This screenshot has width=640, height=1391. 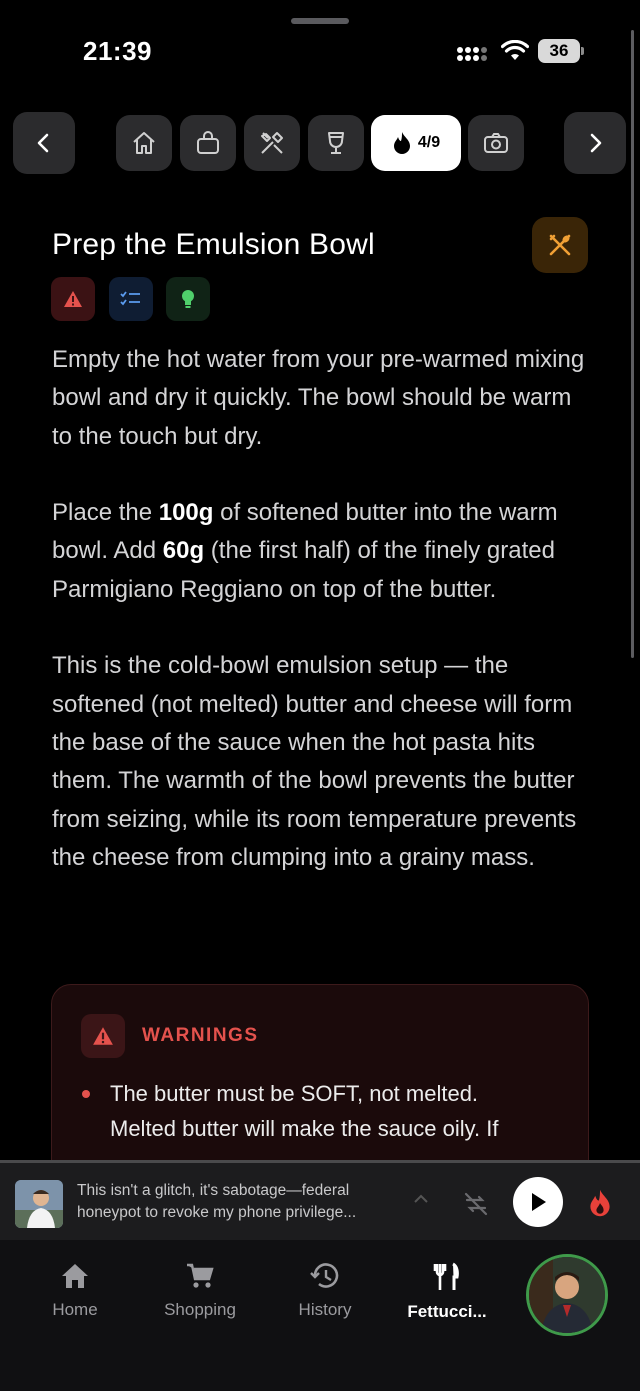 I want to click on sheet-grabber, so click(x=320, y=21).